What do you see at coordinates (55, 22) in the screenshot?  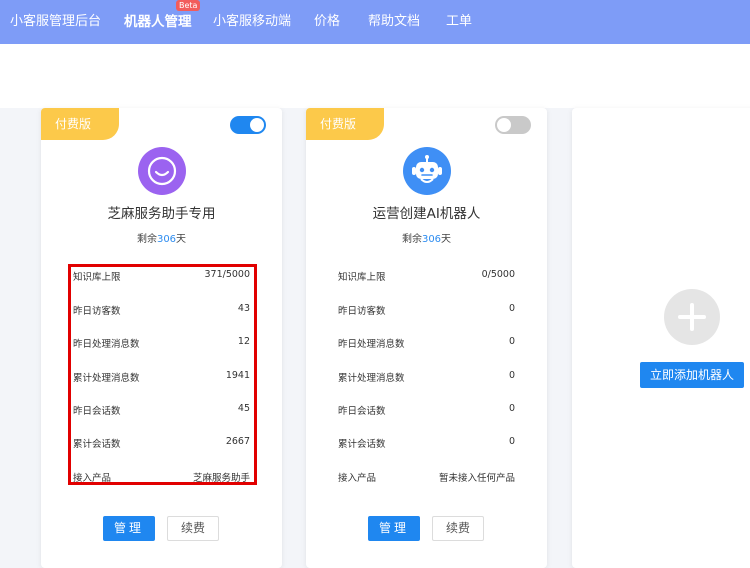 I see `nav-item-dashboard: 小客服管理后台` at bounding box center [55, 22].